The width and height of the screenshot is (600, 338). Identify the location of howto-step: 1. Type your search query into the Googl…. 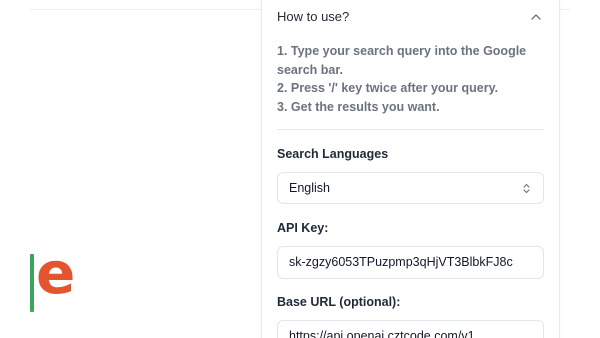
(402, 51).